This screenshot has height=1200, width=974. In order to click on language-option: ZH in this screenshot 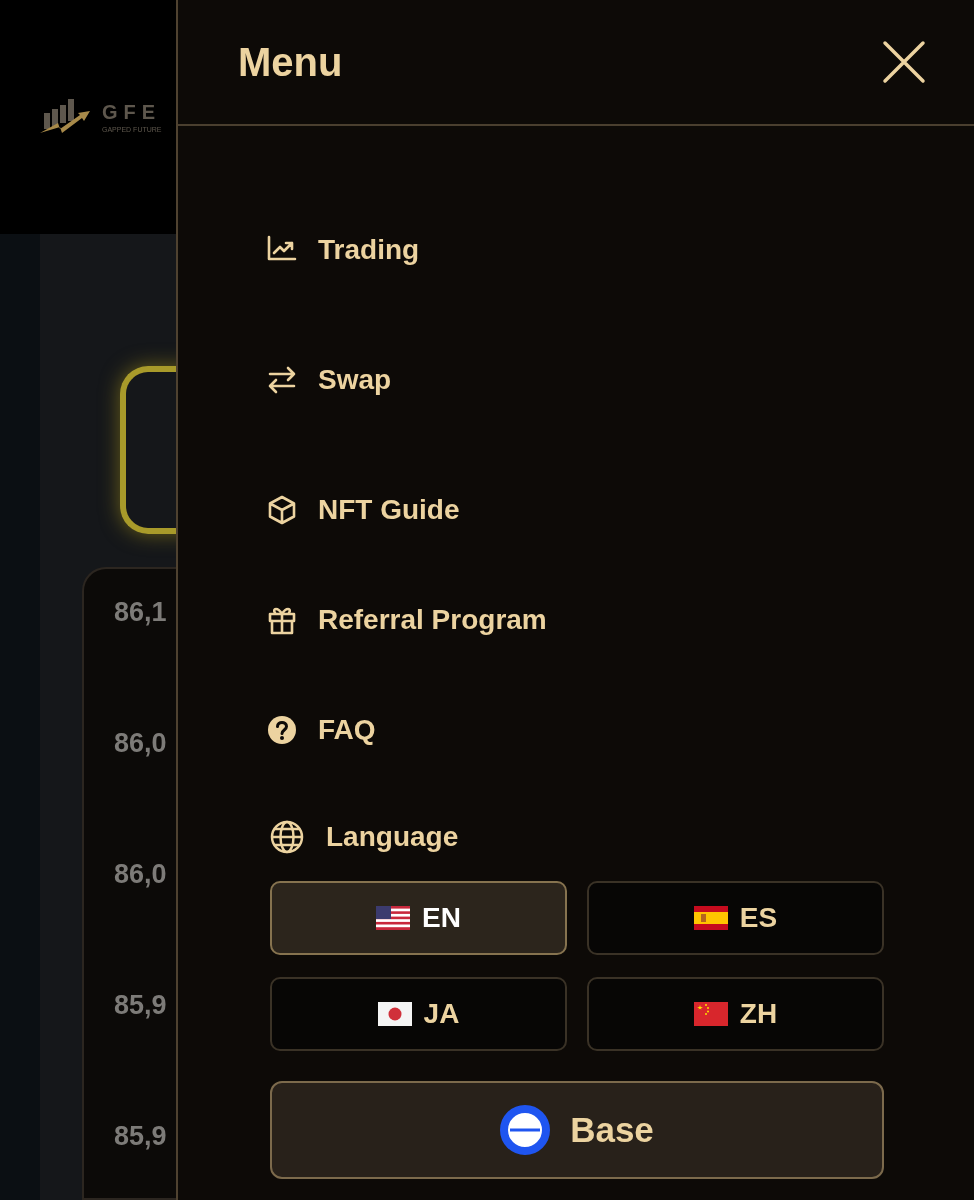, I will do `click(735, 1014)`.